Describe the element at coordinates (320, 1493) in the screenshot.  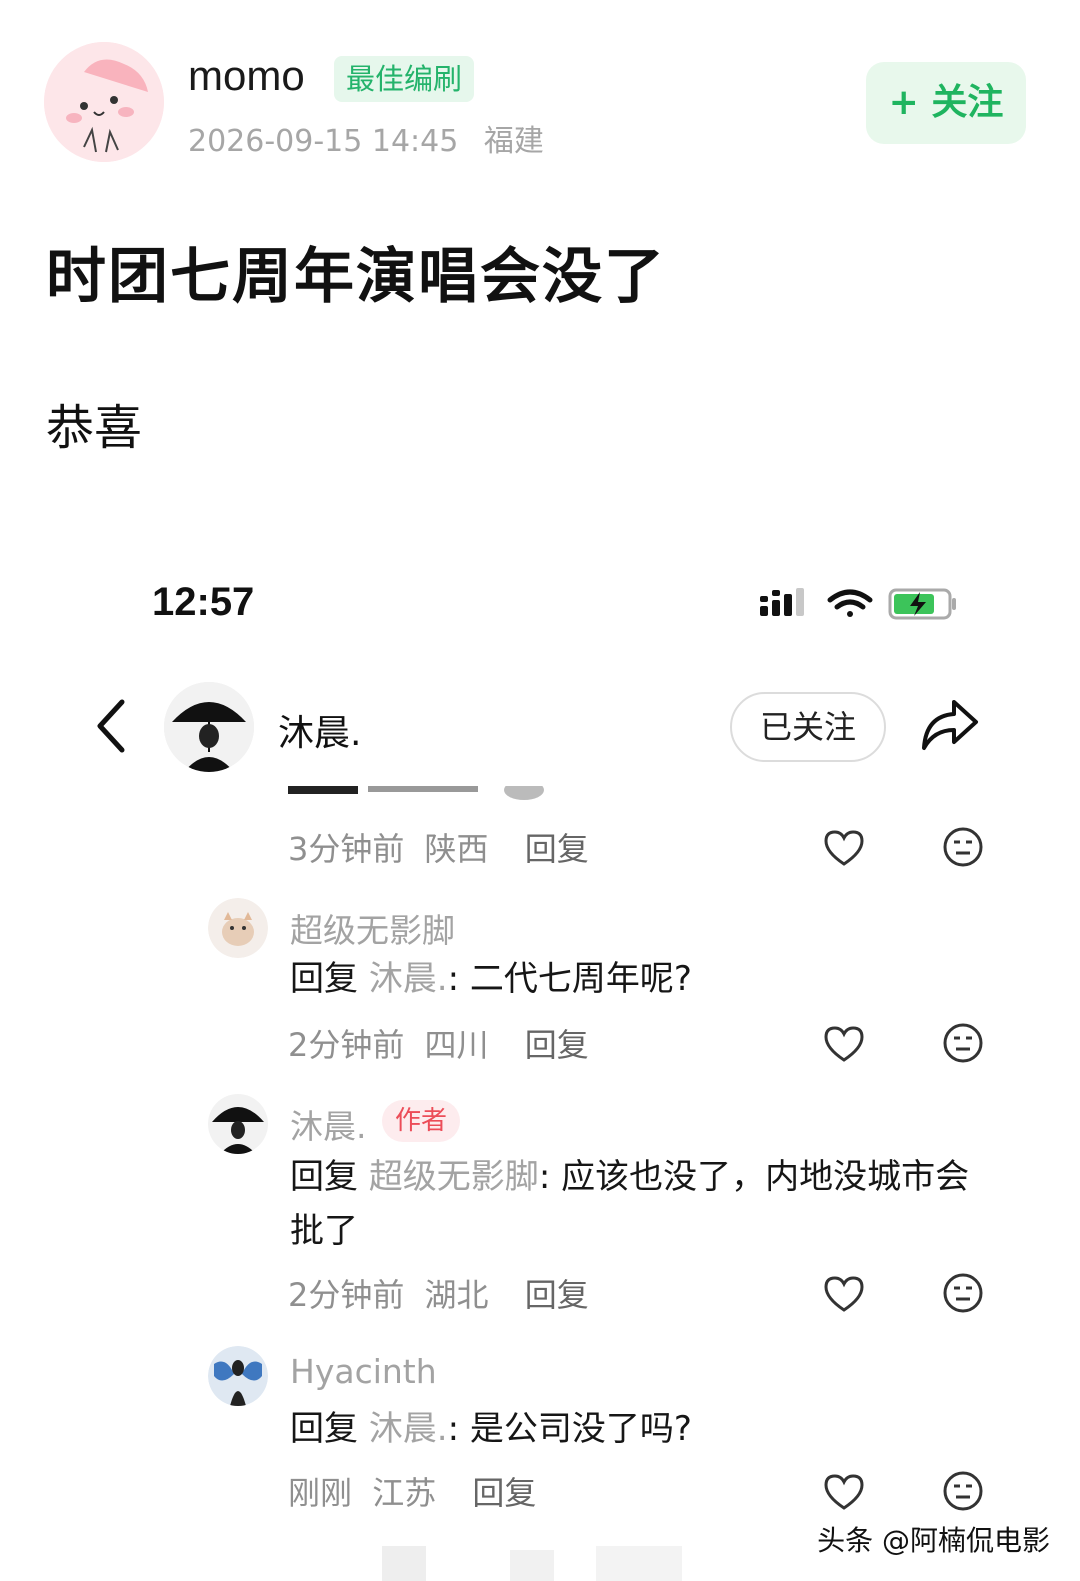
I see `comment-time: 刚刚` at that location.